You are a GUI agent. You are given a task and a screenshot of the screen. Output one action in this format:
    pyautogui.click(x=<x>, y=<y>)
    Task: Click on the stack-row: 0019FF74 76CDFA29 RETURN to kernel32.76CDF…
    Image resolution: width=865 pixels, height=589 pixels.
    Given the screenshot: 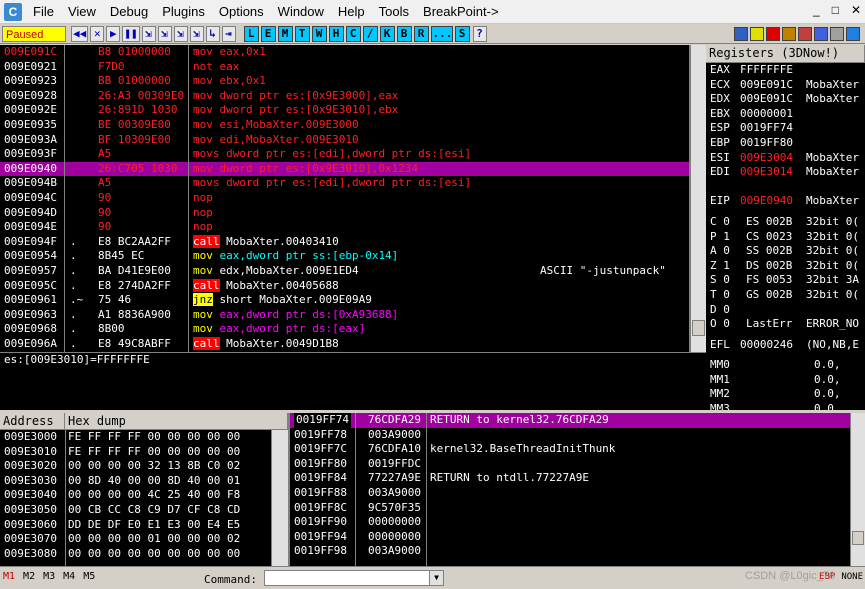 What is the action you would take?
    pyautogui.click(x=570, y=420)
    